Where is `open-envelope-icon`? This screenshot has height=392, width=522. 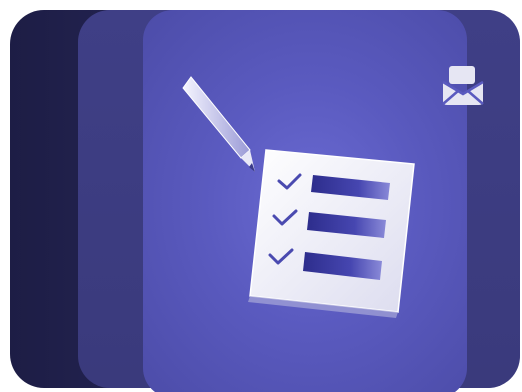 open-envelope-icon is located at coordinates (463, 85).